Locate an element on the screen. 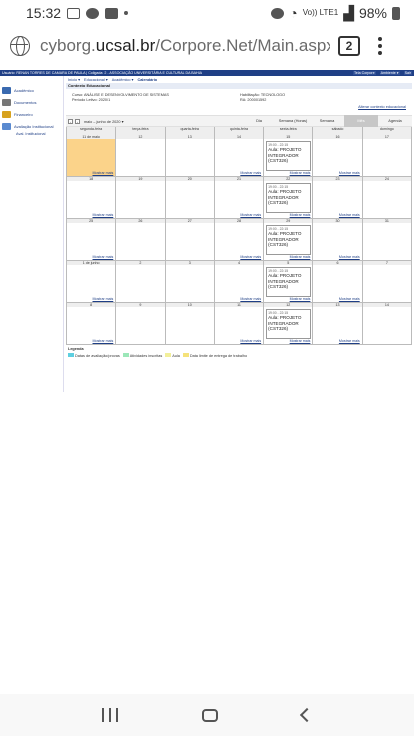 The image size is (414, 736). sidebar-item-financeiro: Financeiro is located at coordinates (31, 114).